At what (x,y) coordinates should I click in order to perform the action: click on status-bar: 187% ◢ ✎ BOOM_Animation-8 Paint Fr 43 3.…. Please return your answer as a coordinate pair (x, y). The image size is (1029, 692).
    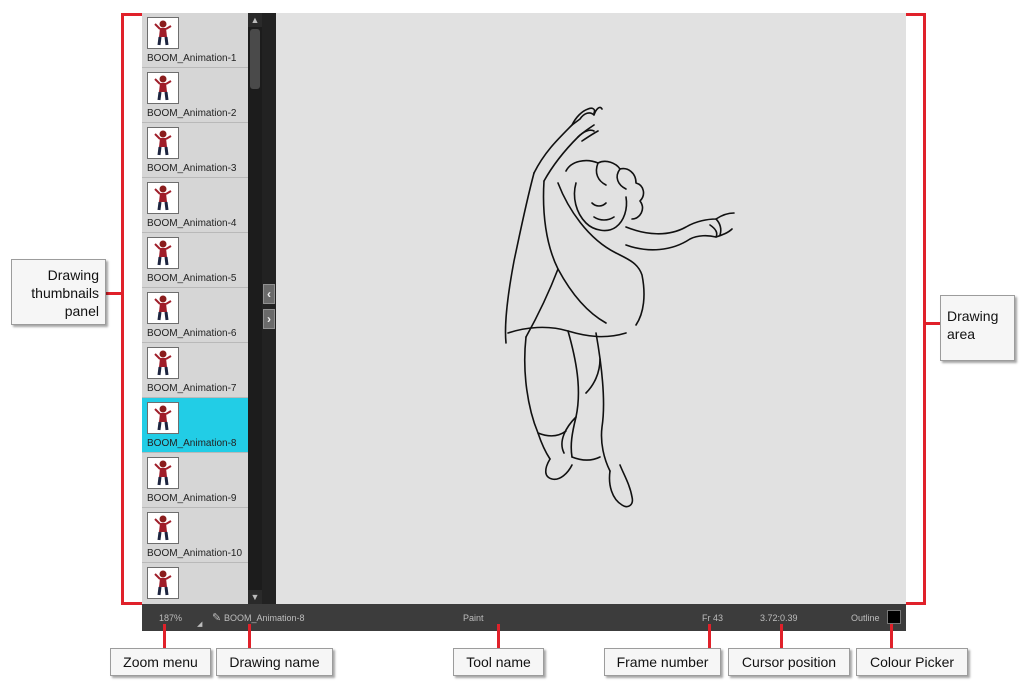
    Looking at the image, I should click on (524, 617).